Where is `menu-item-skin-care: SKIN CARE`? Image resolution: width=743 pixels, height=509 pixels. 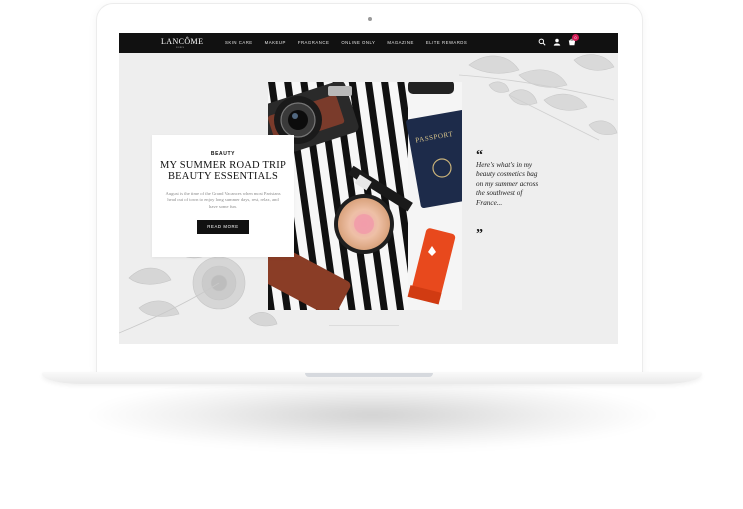
menu-item-skin-care: SKIN CARE is located at coordinates (239, 42).